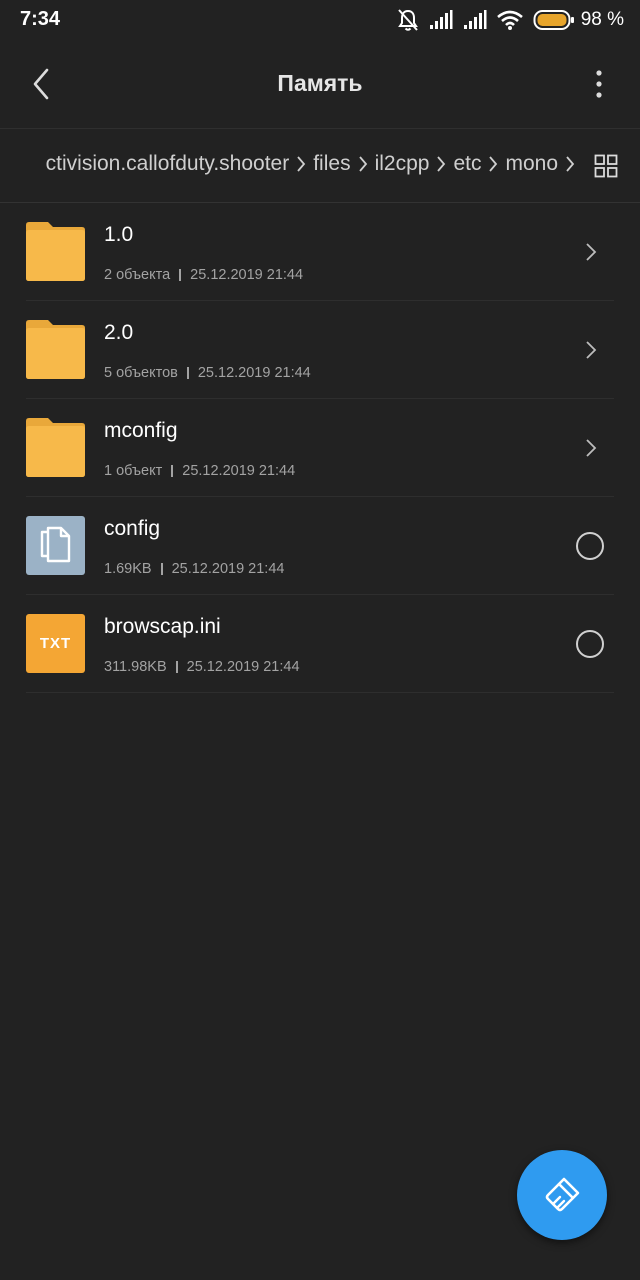 This screenshot has height=1280, width=640. What do you see at coordinates (320, 252) in the screenshot?
I see `list-item: 1.0 2 объекта 25.12.2019 21:44` at bounding box center [320, 252].